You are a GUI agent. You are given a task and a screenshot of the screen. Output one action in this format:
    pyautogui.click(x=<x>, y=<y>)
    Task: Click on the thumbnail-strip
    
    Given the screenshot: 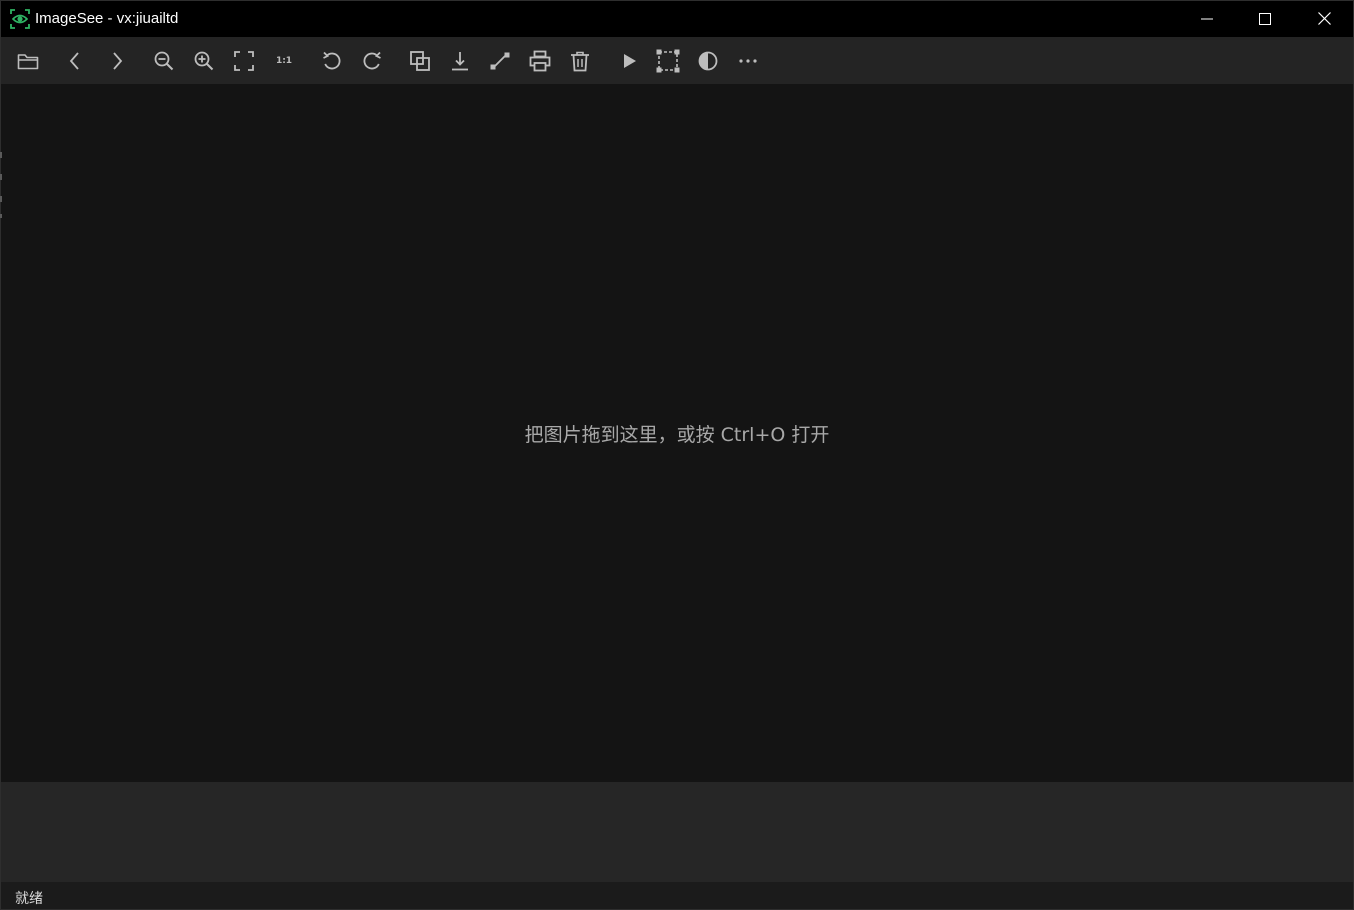 What is the action you would take?
    pyautogui.click(x=677, y=832)
    